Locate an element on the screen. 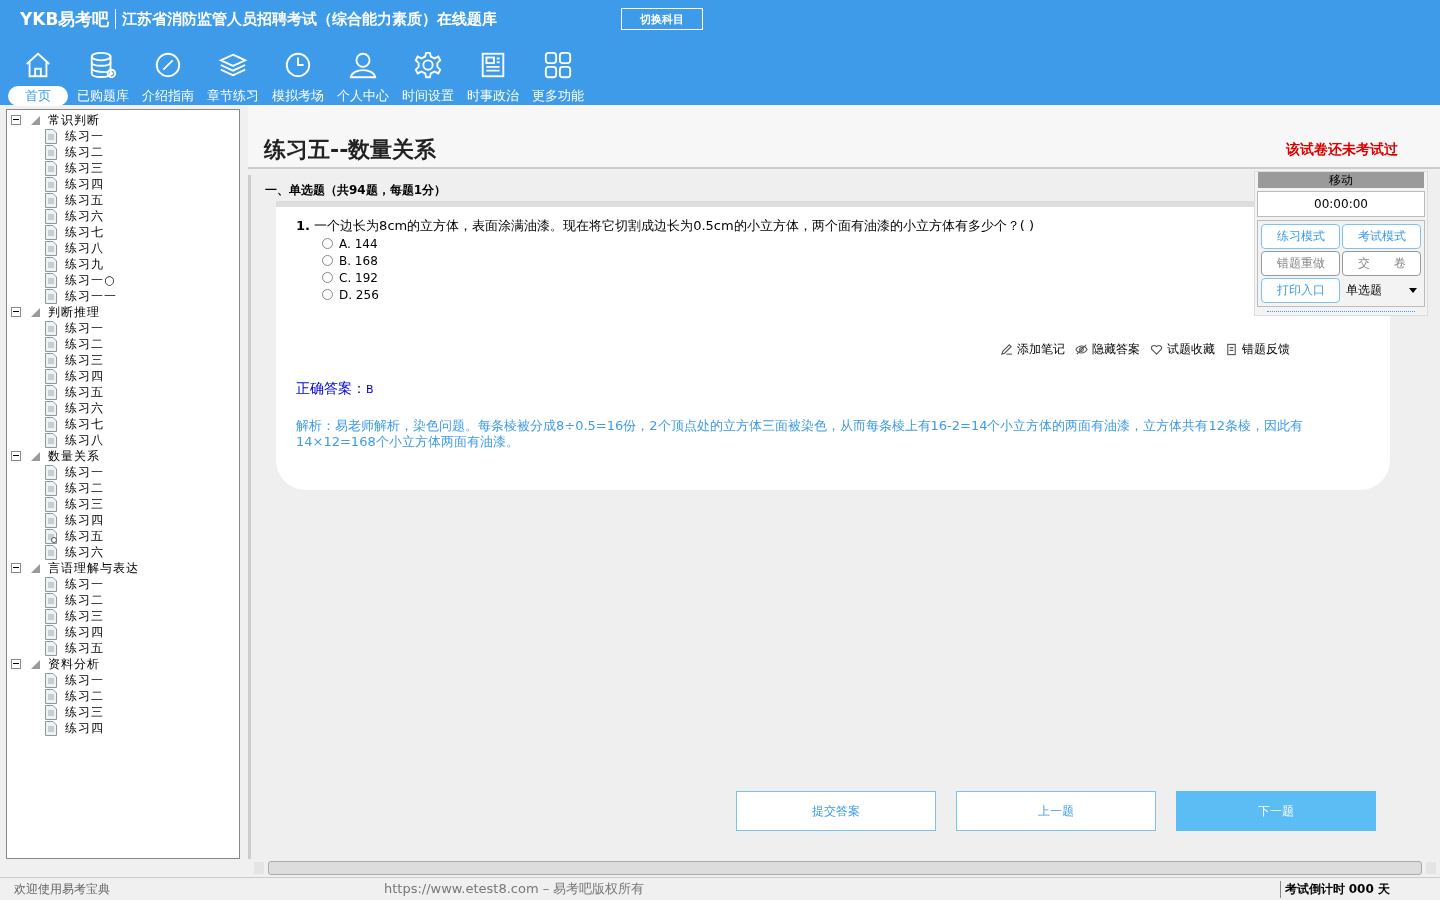 This screenshot has width=1440, height=900. user-icon is located at coordinates (363, 65).